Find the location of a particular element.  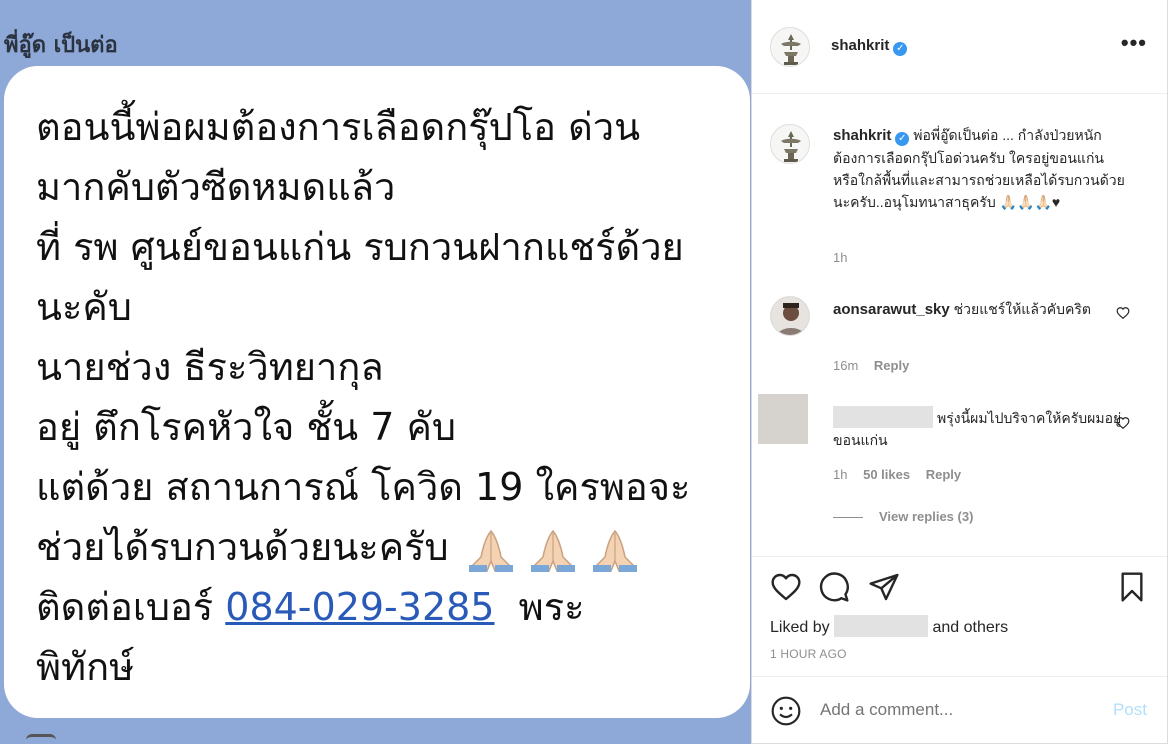

post-header: shahkrit ✓ ••• is located at coordinates (959, 47).